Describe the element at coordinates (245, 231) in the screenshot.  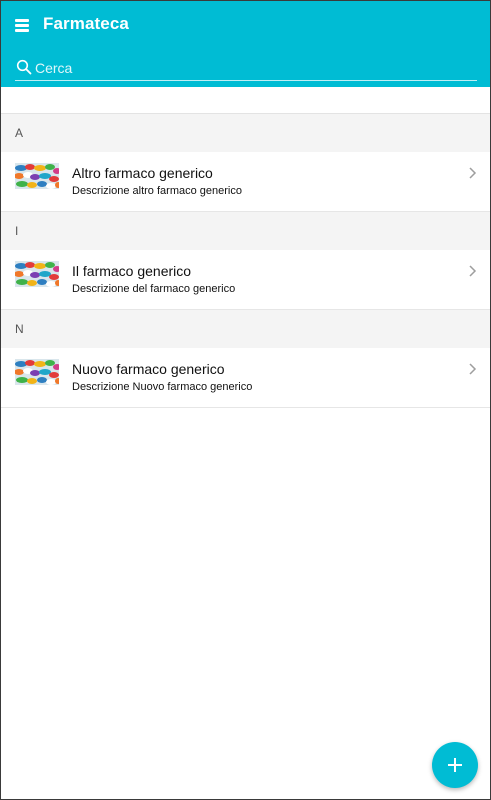
I see `section-header-i: I` at that location.